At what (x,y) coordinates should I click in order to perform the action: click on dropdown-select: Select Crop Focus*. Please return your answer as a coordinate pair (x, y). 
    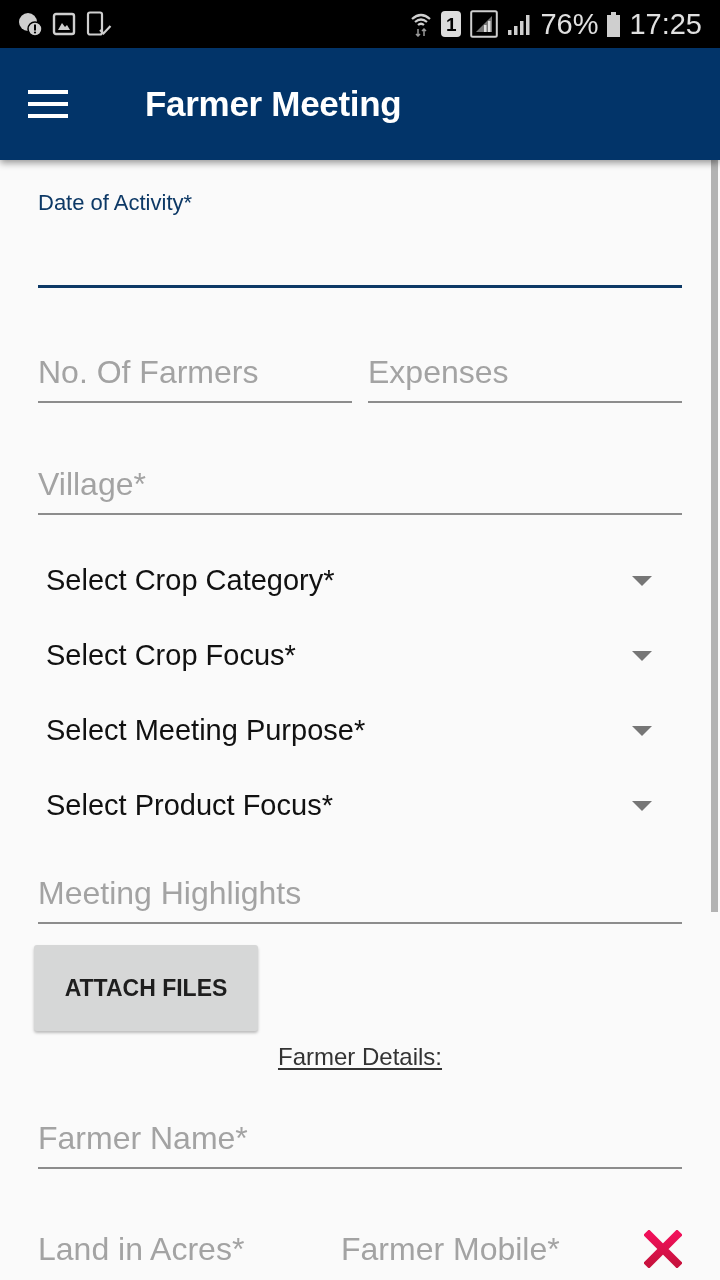
    Looking at the image, I should click on (360, 655).